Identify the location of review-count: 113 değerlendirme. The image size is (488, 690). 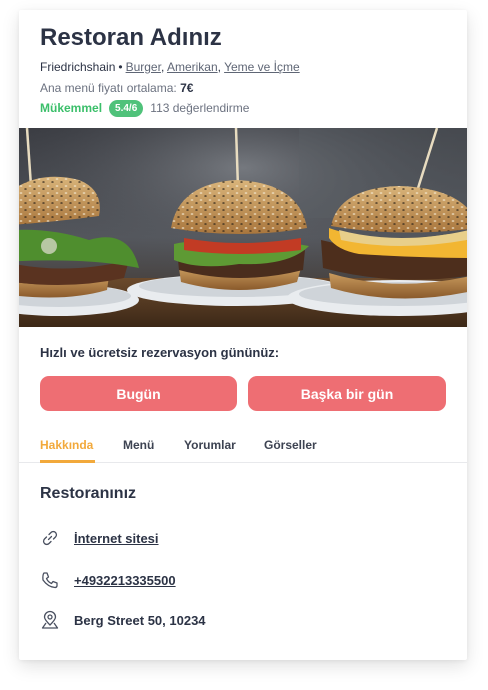
(200, 108).